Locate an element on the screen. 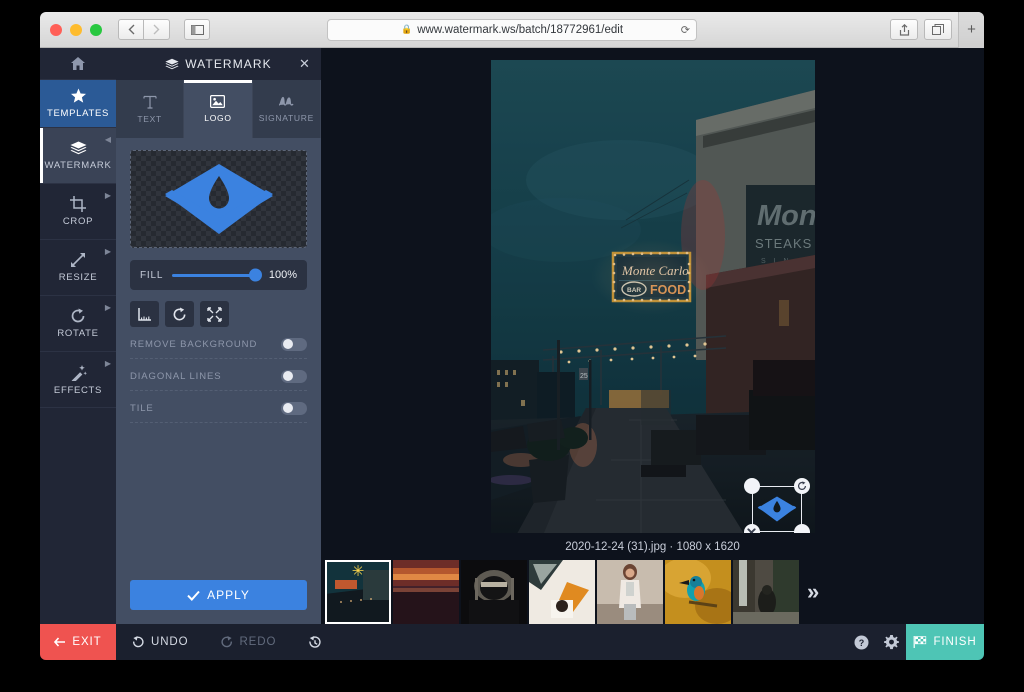 The height and width of the screenshot is (692, 1024). tab-logo: LOGO is located at coordinates (218, 109).